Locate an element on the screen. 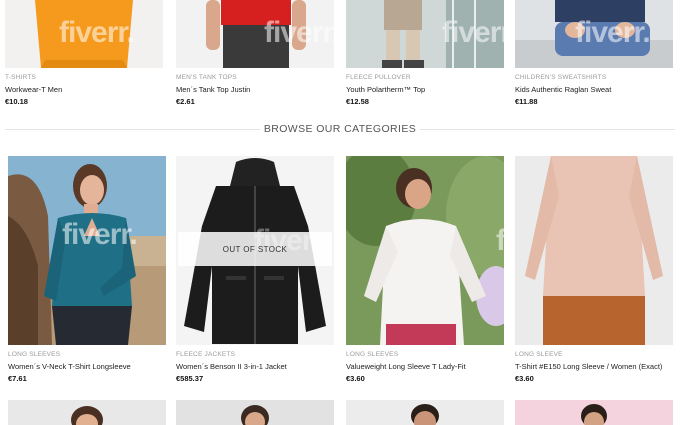  out-of-stock-badge: OUT OF STOCK is located at coordinates (255, 249).